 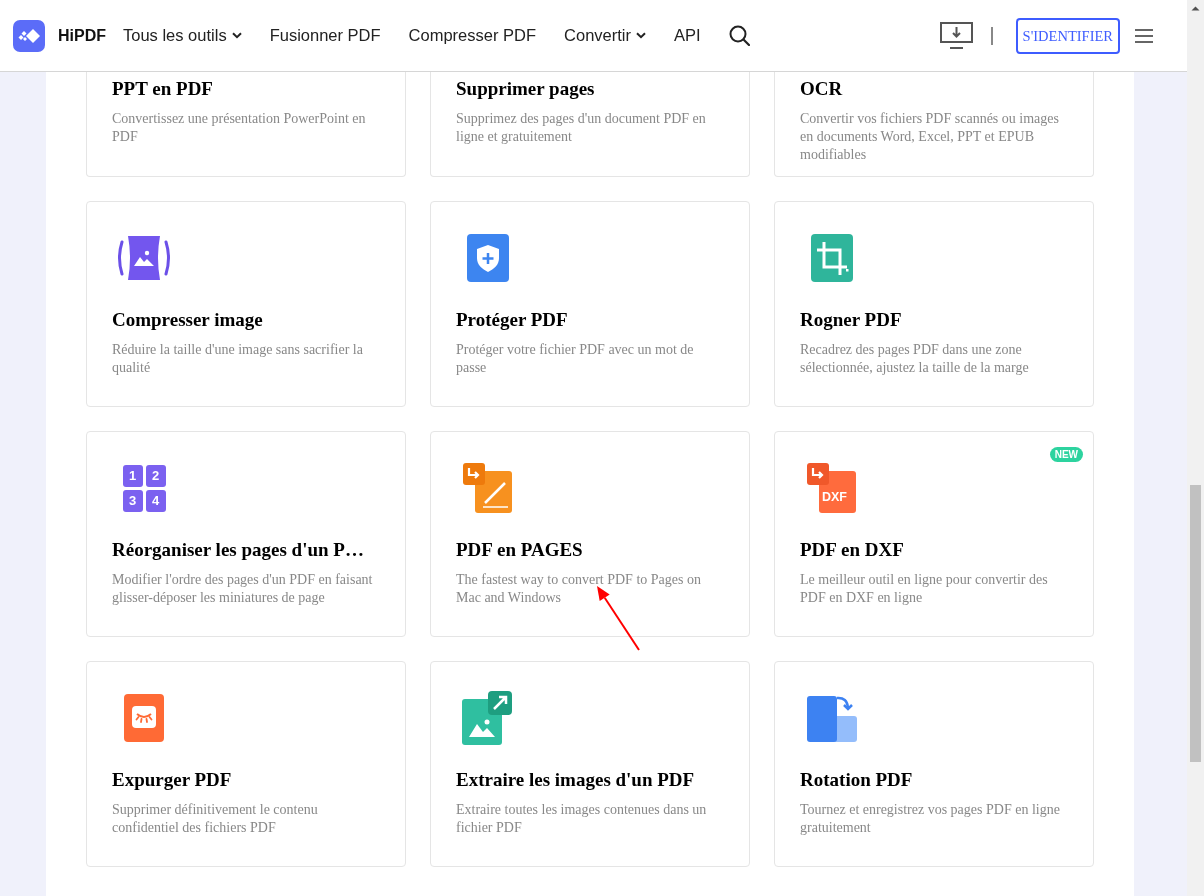 What do you see at coordinates (163, 89) in the screenshot?
I see `card-title: PPT en PDF` at bounding box center [163, 89].